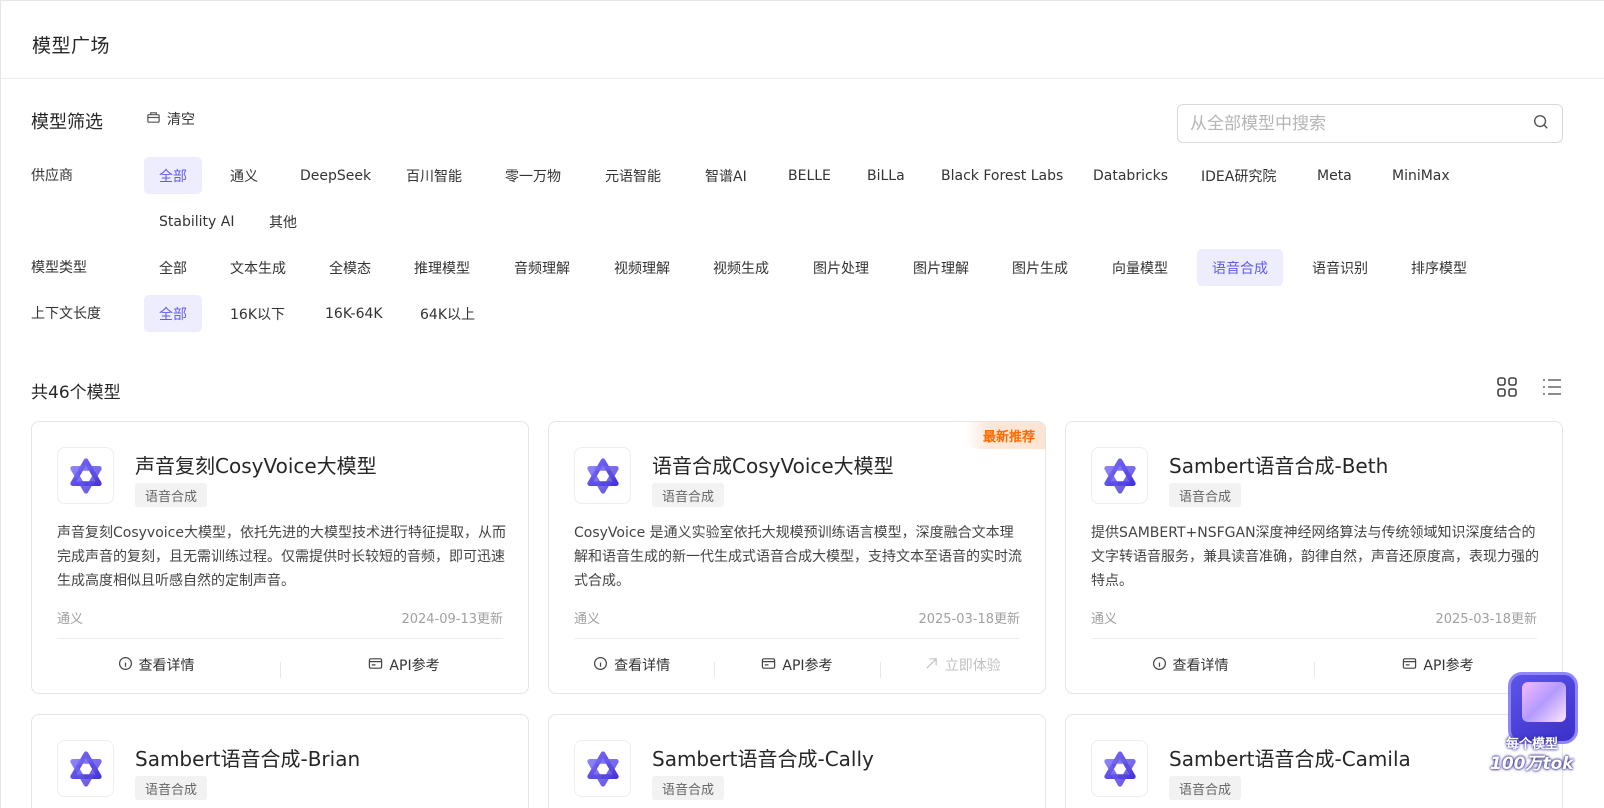  What do you see at coordinates (256, 464) in the screenshot?
I see `model-title: 声音复刻CosyVoice大模型` at bounding box center [256, 464].